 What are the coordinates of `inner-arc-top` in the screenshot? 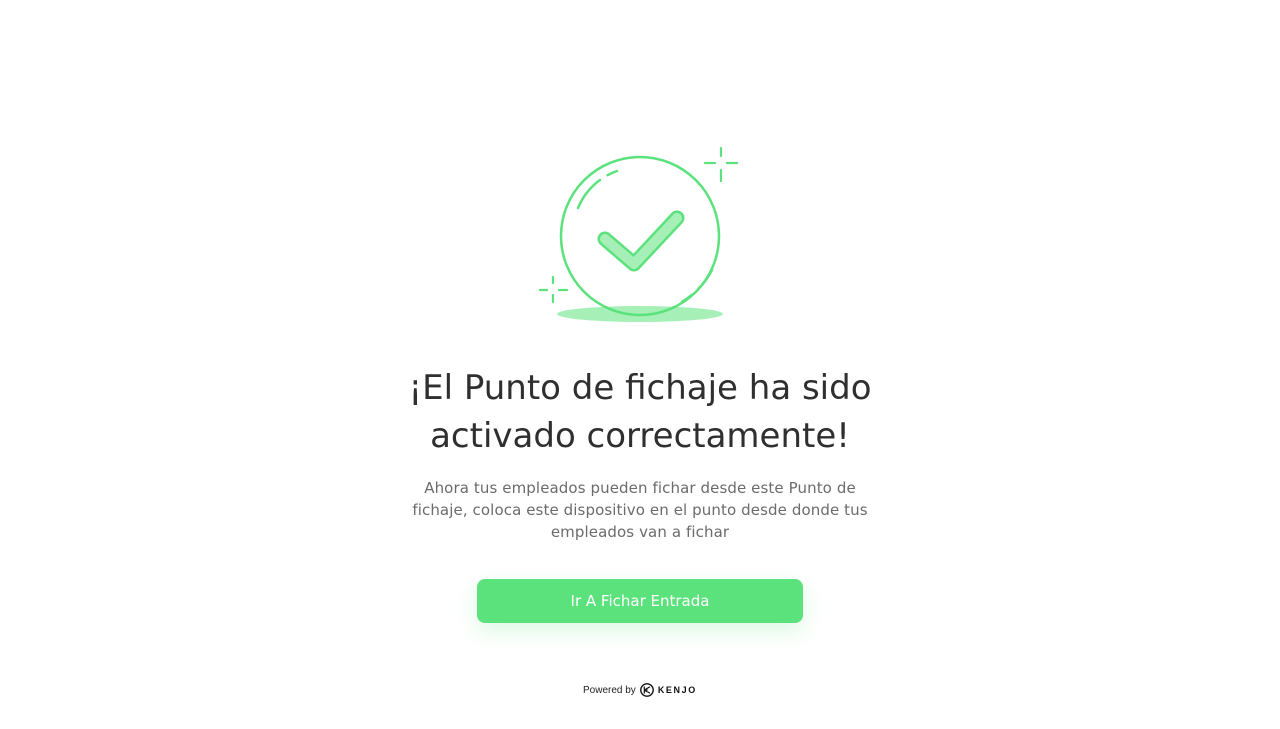 It's located at (597, 189).